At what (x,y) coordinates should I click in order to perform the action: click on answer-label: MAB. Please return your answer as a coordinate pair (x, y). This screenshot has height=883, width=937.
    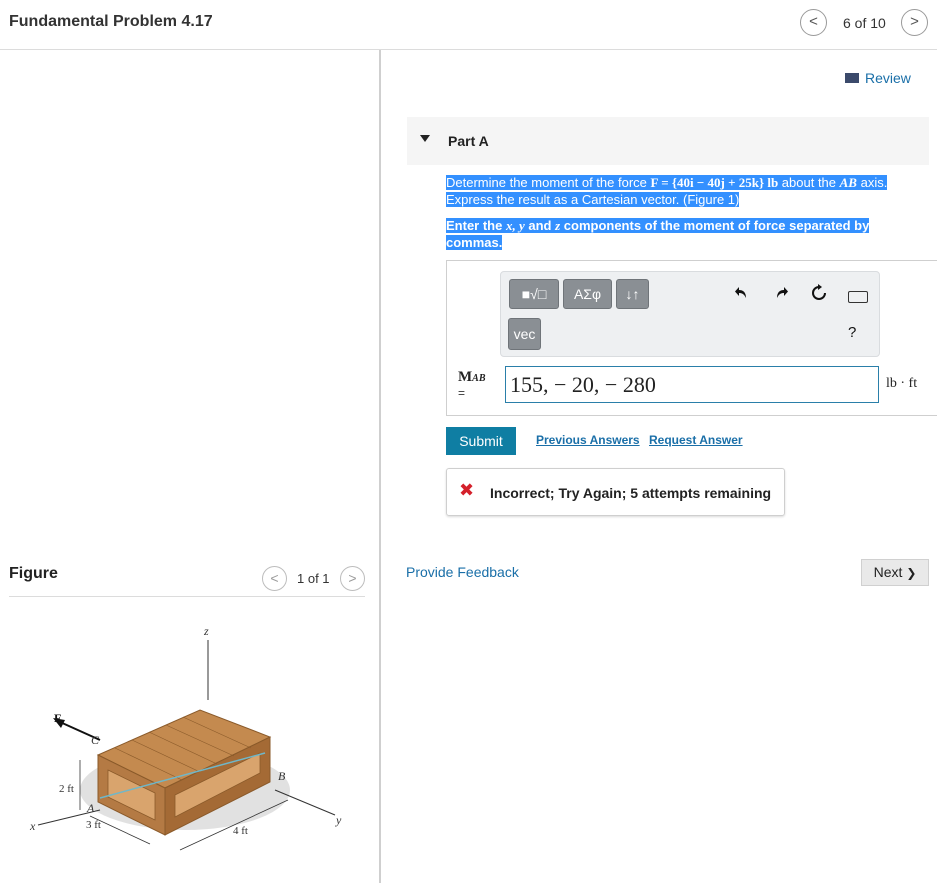
    Looking at the image, I should click on (472, 377).